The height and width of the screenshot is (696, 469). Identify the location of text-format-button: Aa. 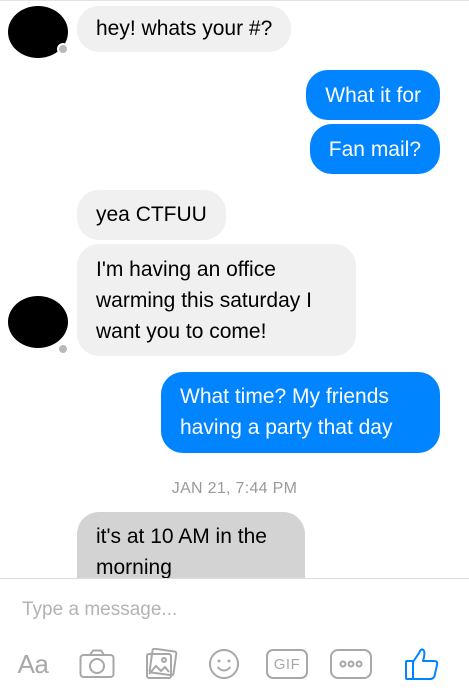
(33, 664).